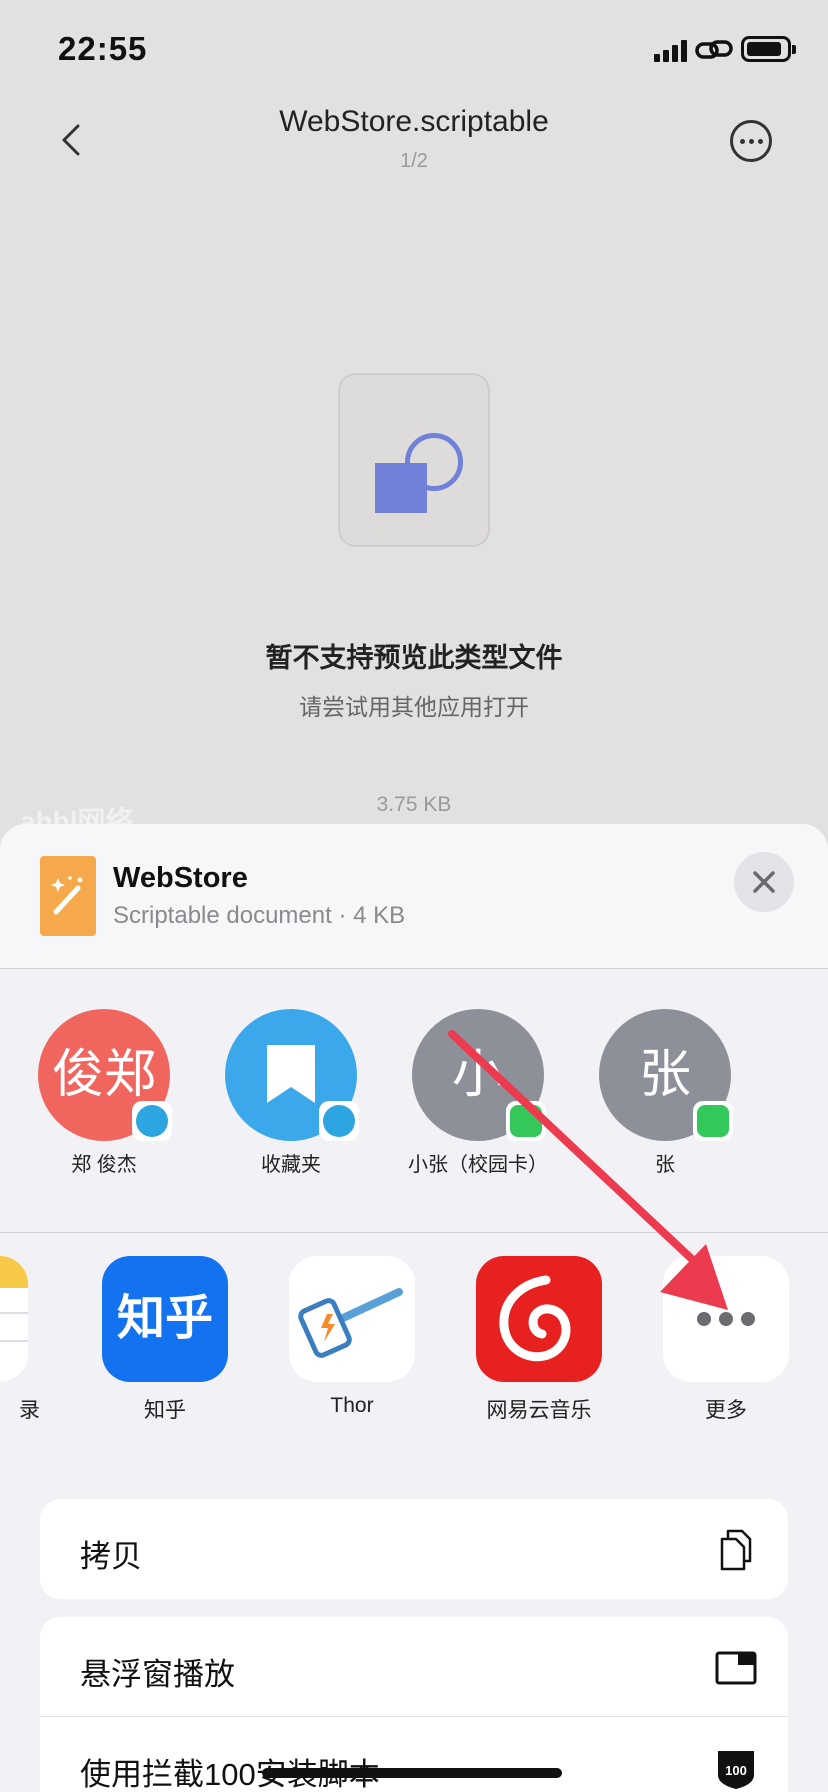 The width and height of the screenshot is (828, 1792). I want to click on zhihu-icon: 知乎, so click(165, 1319).